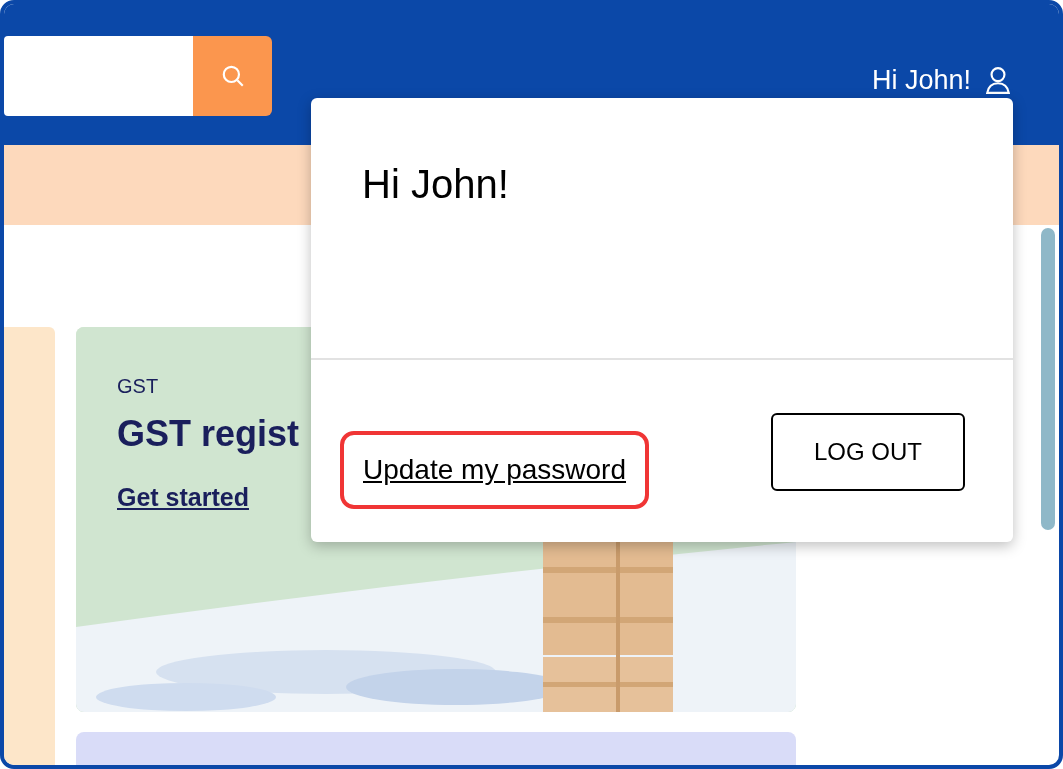 This screenshot has height=769, width=1063. What do you see at coordinates (232, 76) in the screenshot?
I see `search-button` at bounding box center [232, 76].